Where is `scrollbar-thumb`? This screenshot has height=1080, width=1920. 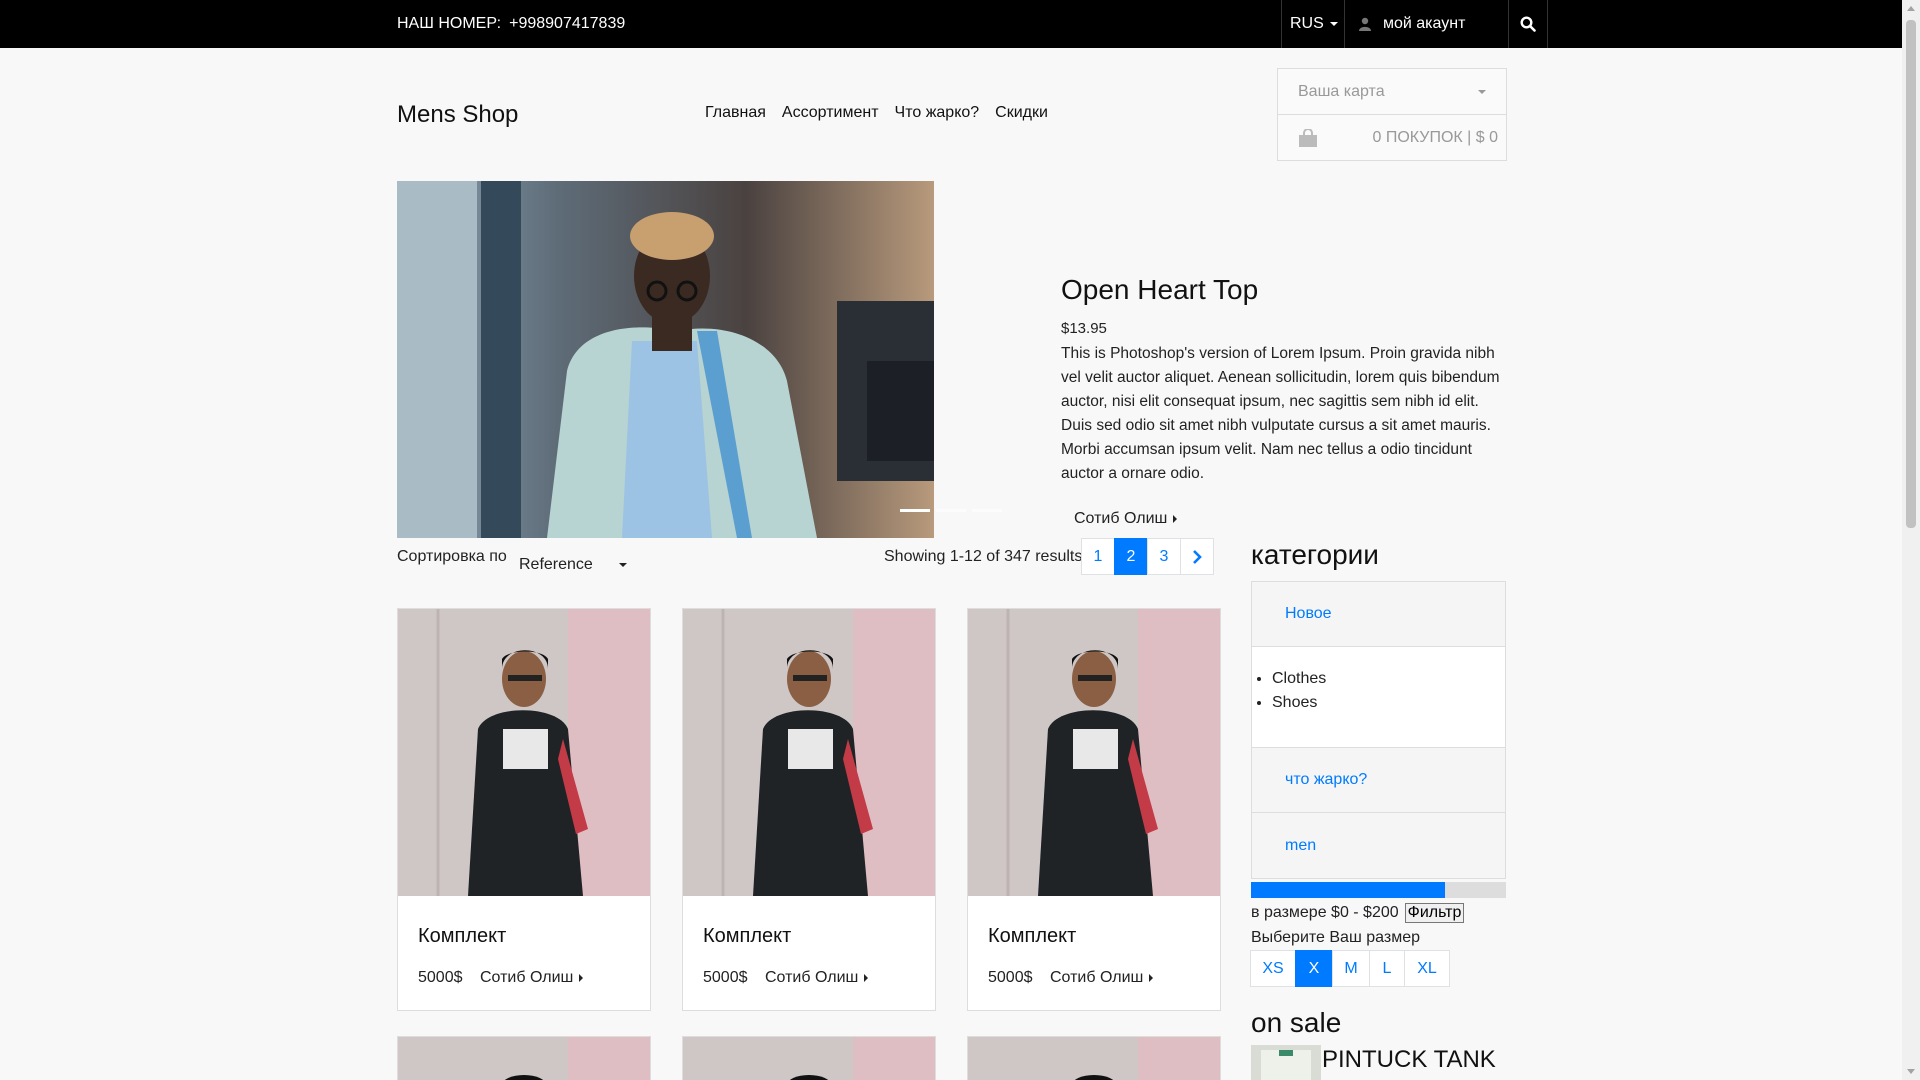 scrollbar-thumb is located at coordinates (1911, 274).